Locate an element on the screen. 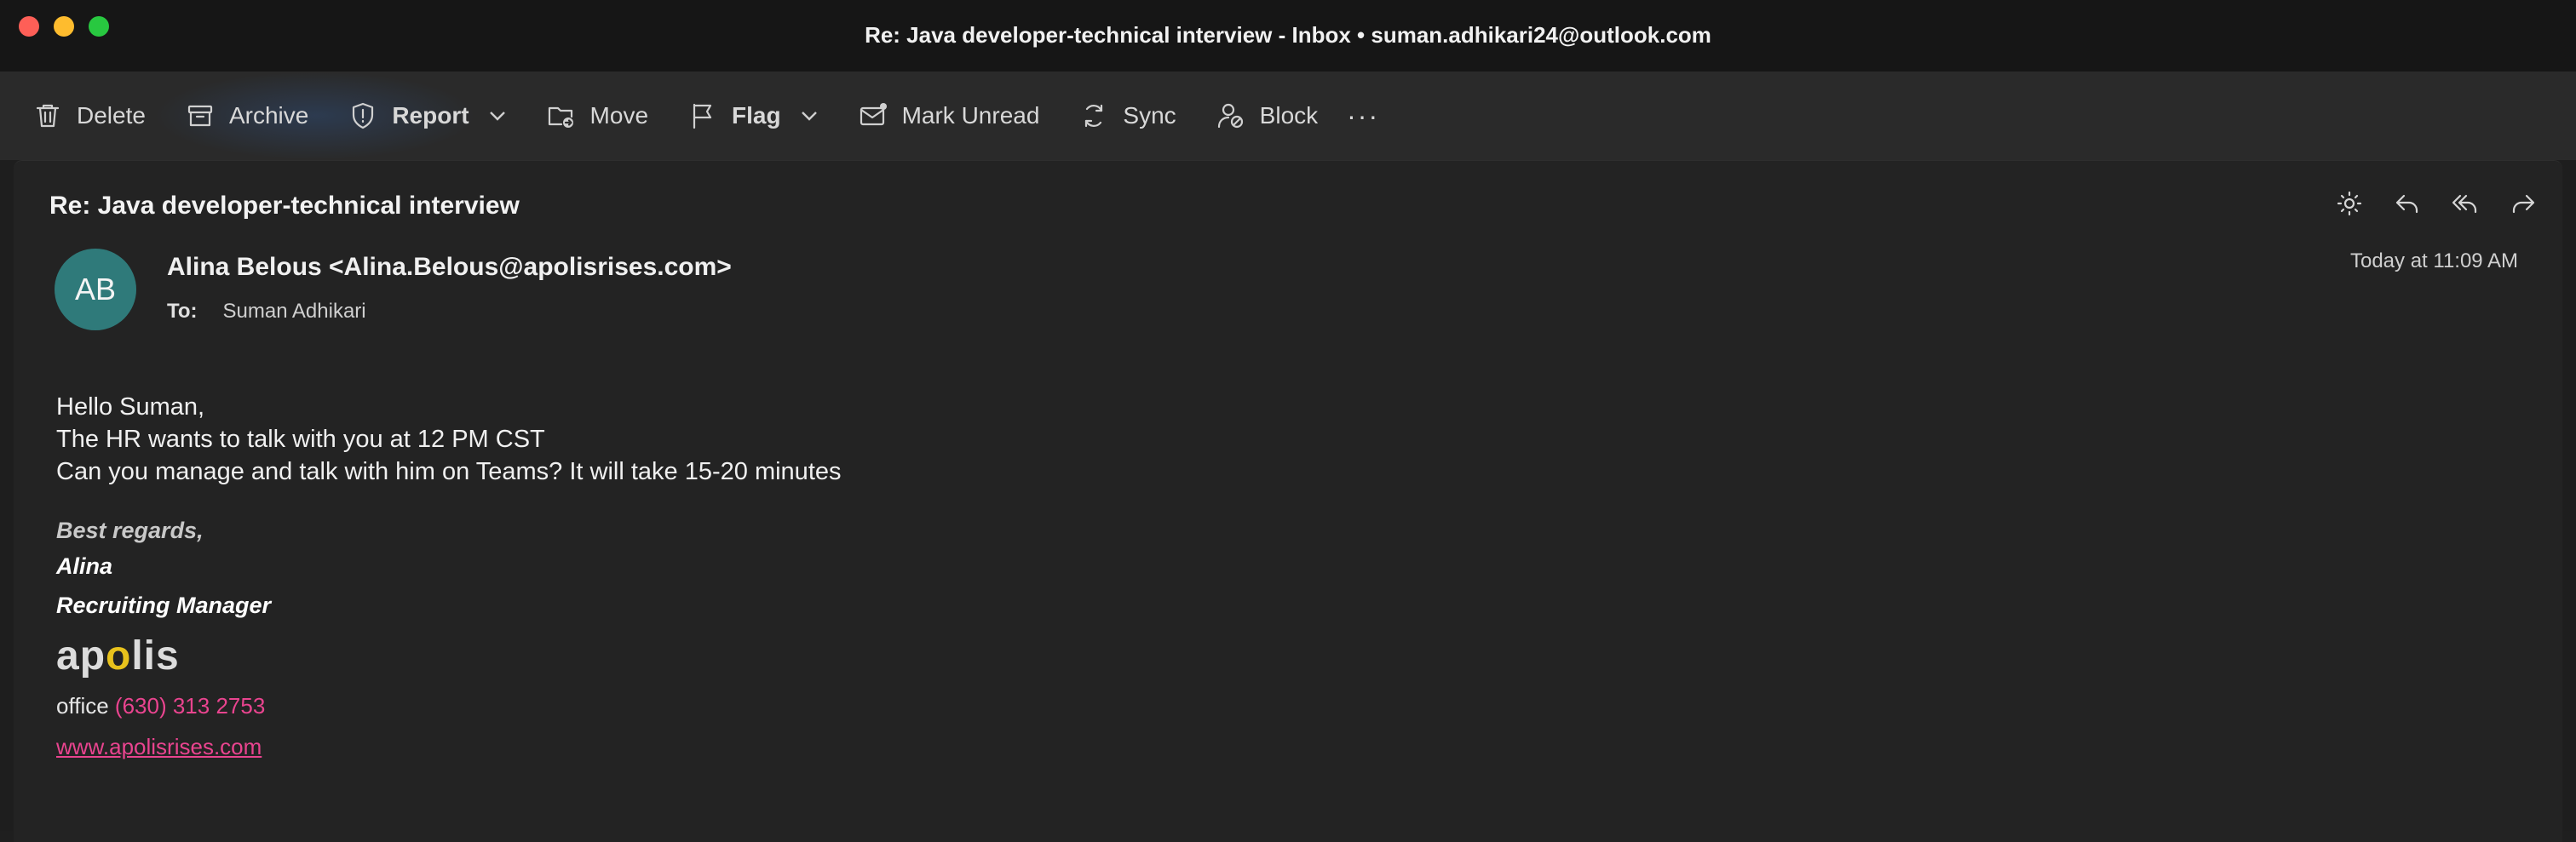  reply-button is located at coordinates (2407, 203).